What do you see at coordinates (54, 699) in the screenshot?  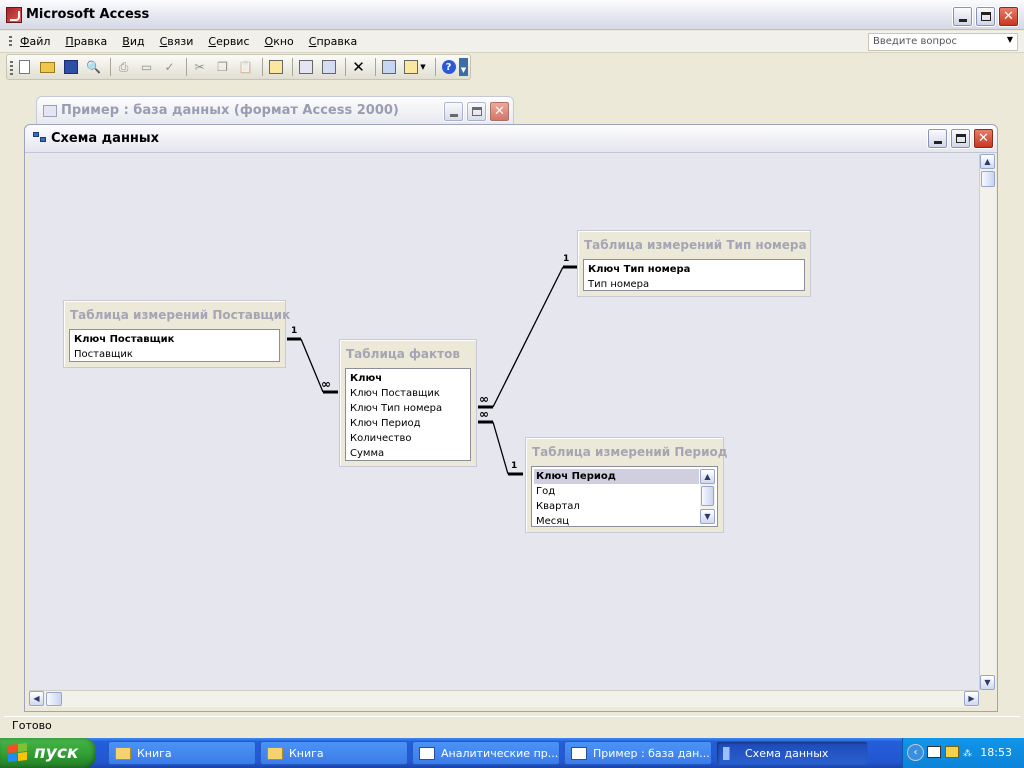 I see `horizontal-scroll-thumb` at bounding box center [54, 699].